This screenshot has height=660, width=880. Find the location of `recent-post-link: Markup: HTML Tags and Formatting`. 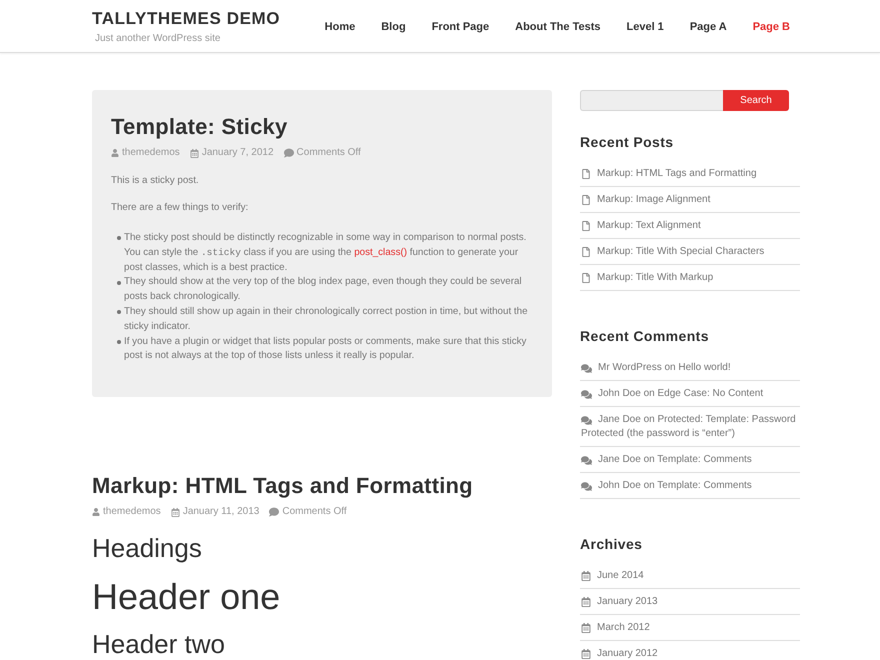

recent-post-link: Markup: HTML Tags and Formatting is located at coordinates (690, 174).